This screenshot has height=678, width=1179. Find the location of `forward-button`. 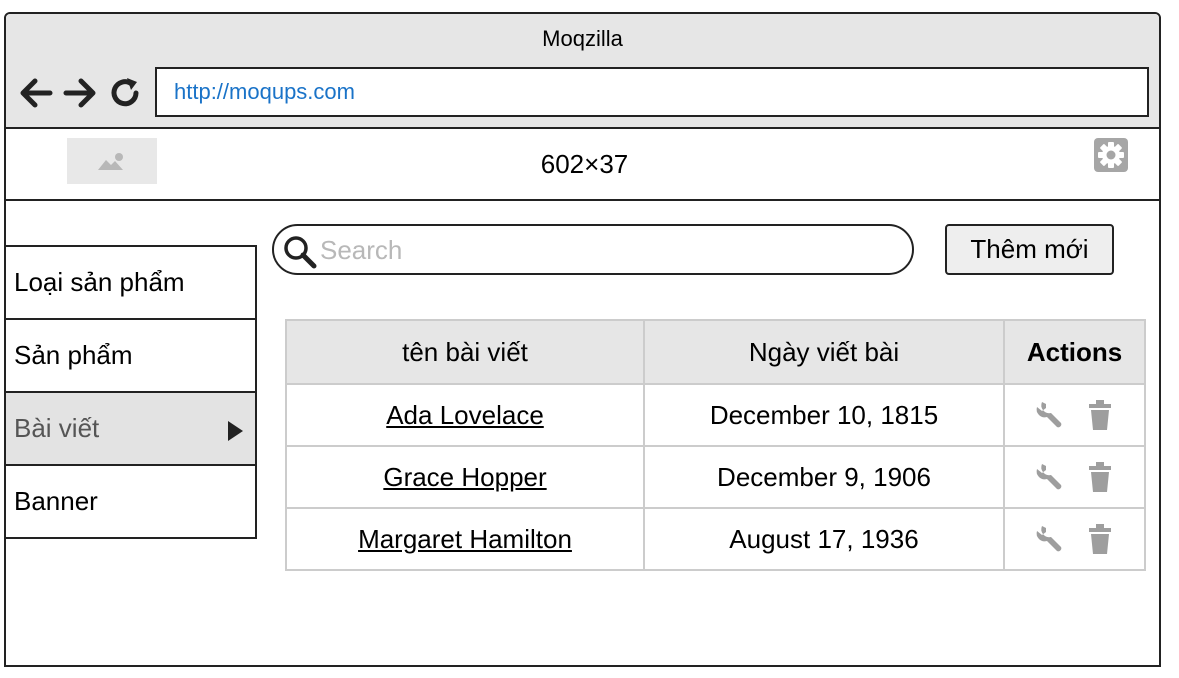

forward-button is located at coordinates (80, 93).